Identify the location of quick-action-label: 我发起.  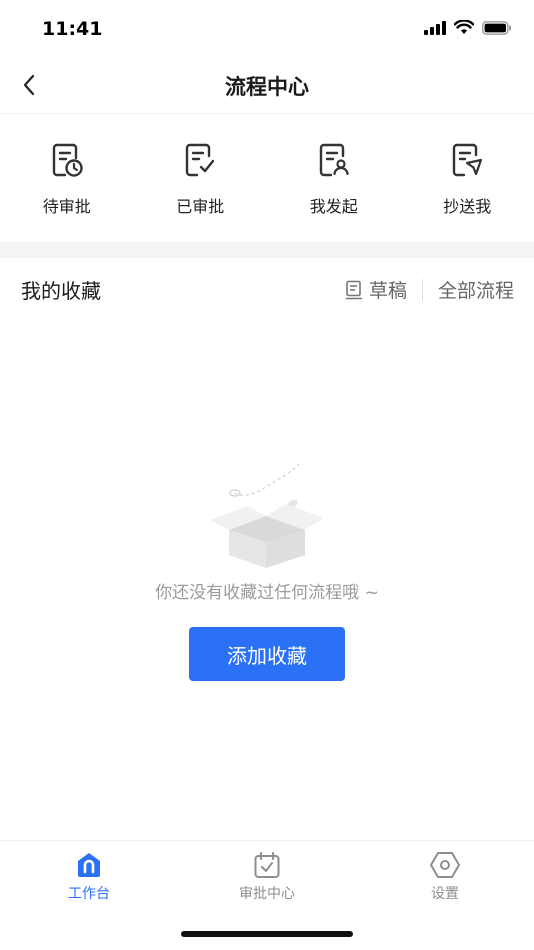
(333, 206).